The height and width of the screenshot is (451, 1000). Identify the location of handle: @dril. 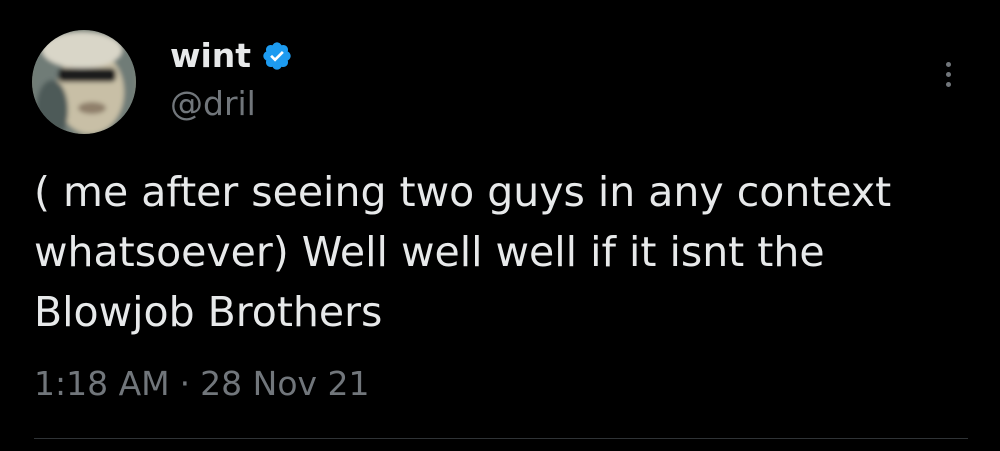
(213, 104).